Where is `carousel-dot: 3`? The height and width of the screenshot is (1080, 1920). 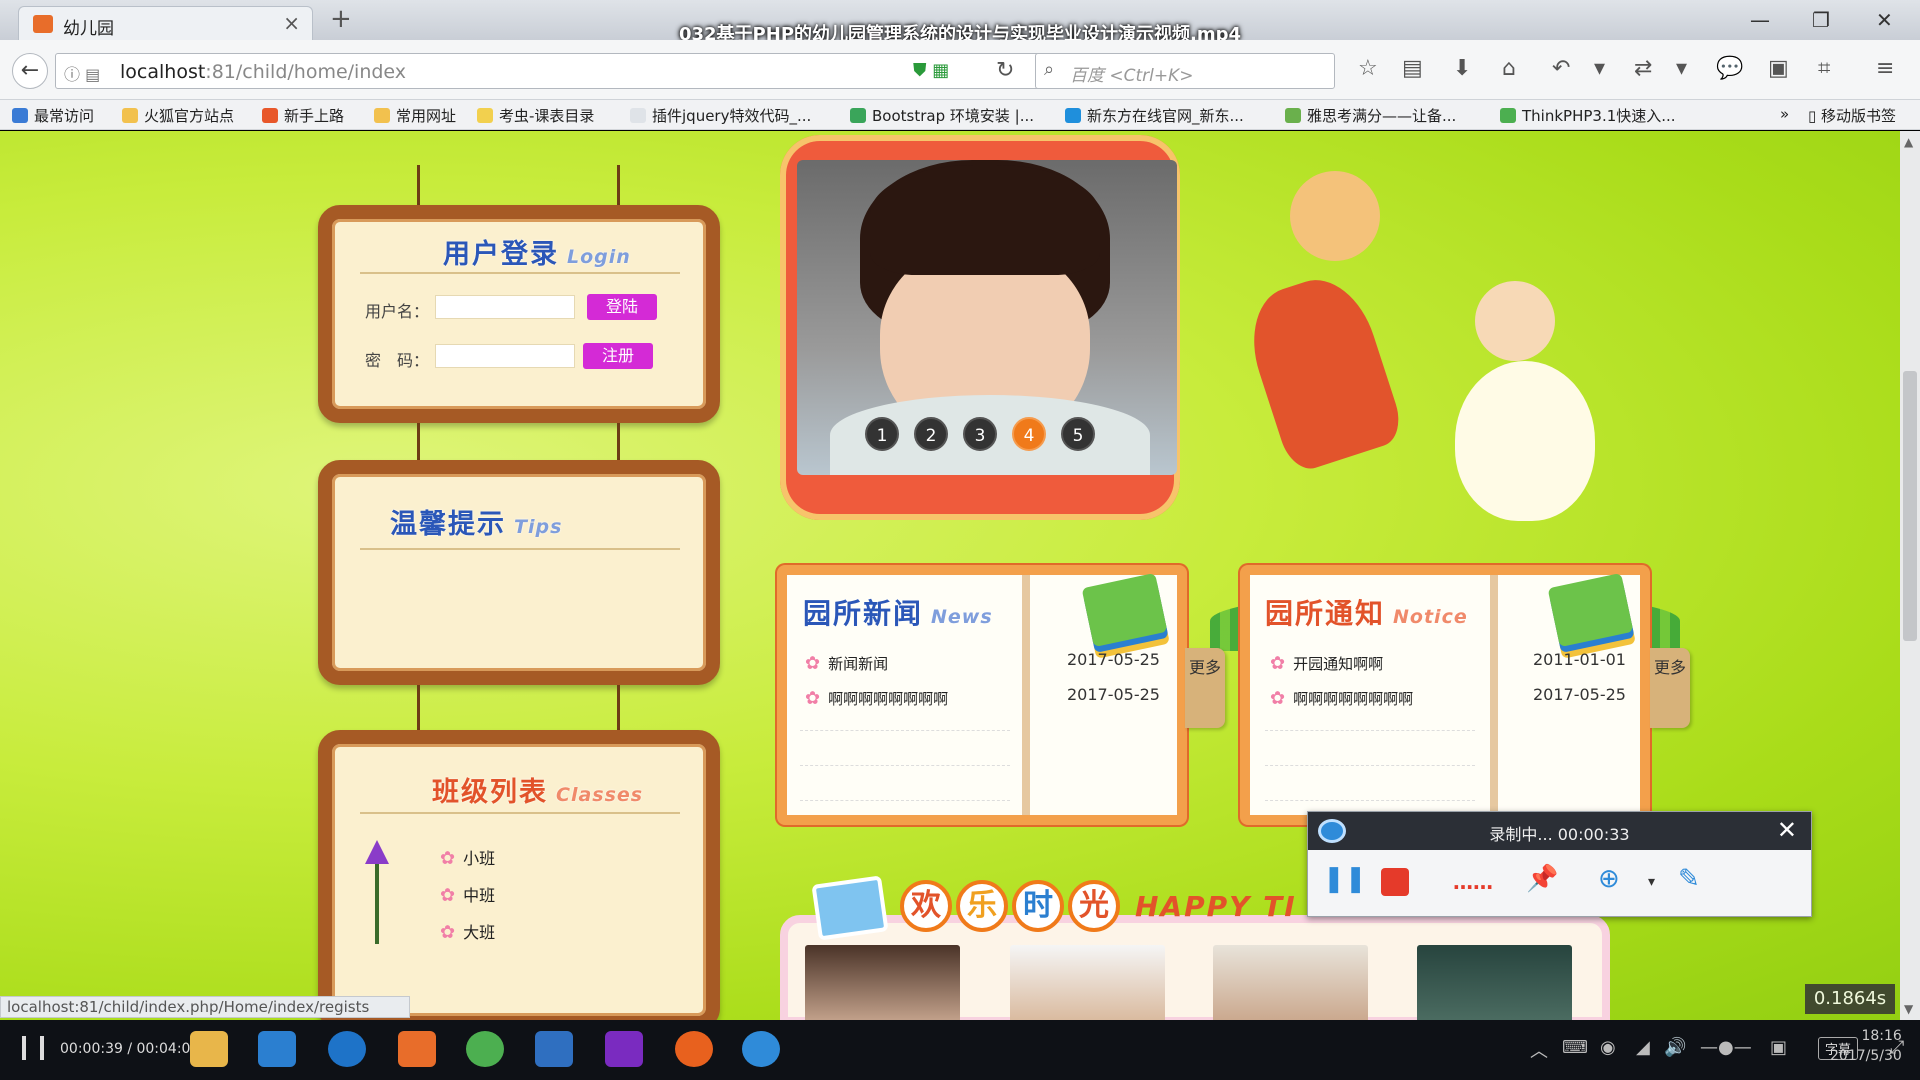 carousel-dot: 3 is located at coordinates (980, 434).